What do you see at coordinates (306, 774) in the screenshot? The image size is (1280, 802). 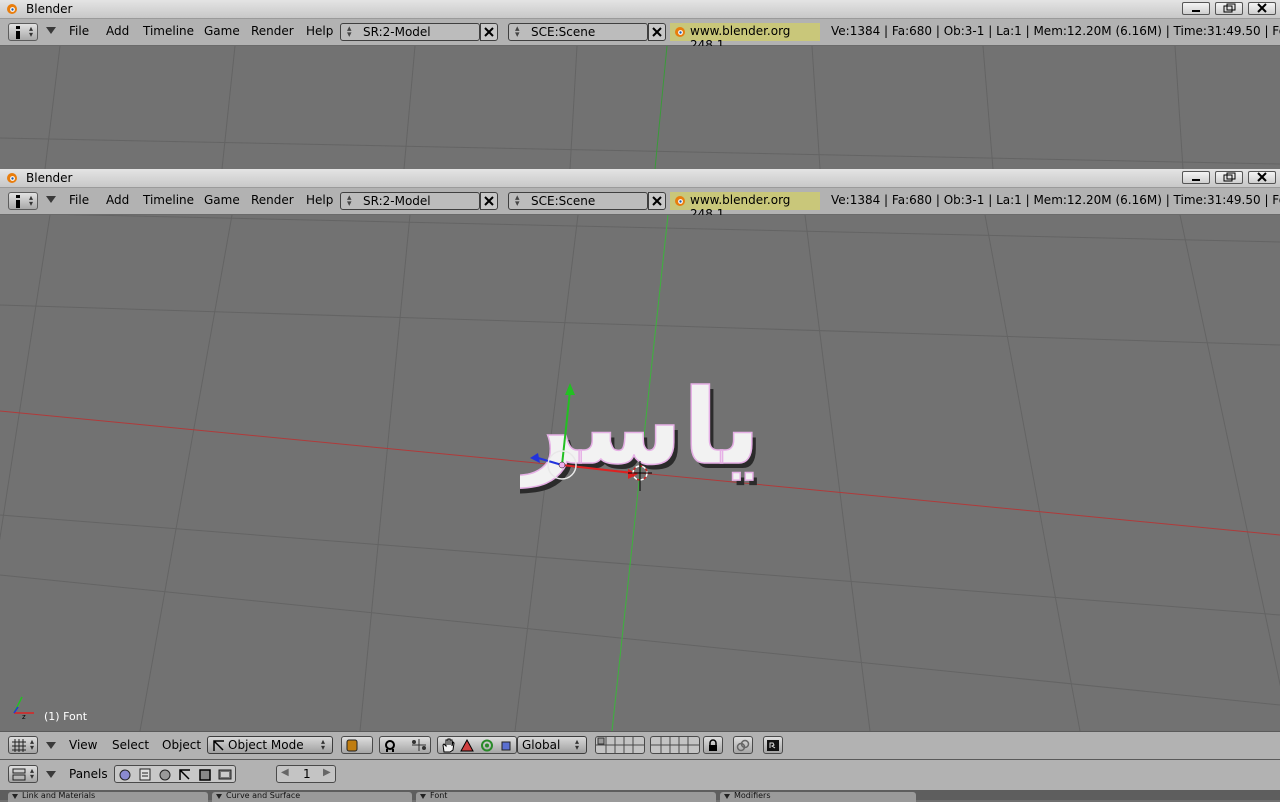 I see `frame-number-field: ◀ 1 ▶` at bounding box center [306, 774].